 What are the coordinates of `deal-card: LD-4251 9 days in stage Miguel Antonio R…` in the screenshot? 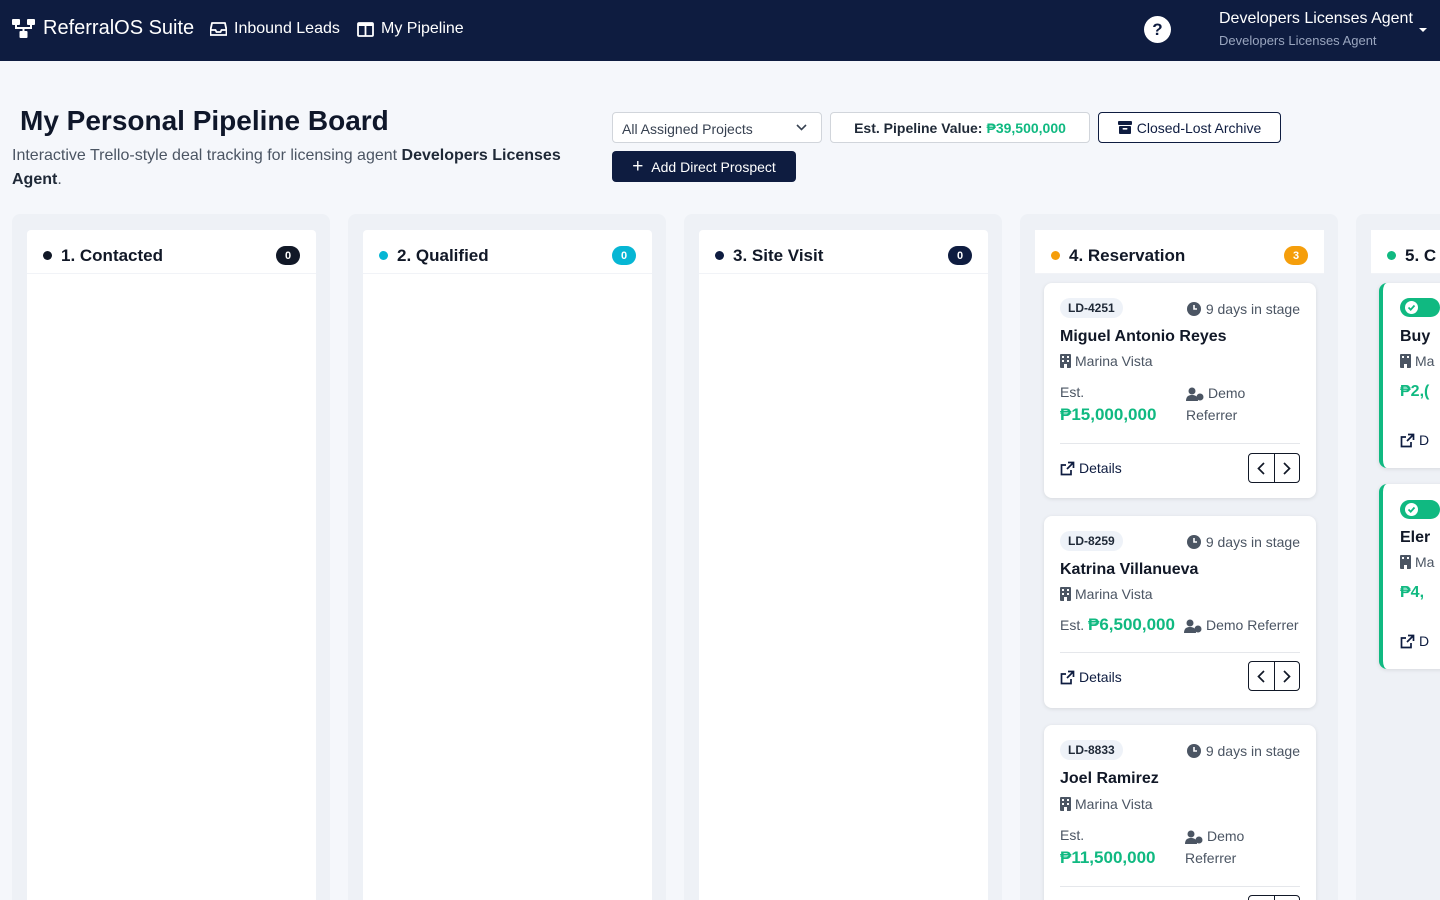 It's located at (1180, 390).